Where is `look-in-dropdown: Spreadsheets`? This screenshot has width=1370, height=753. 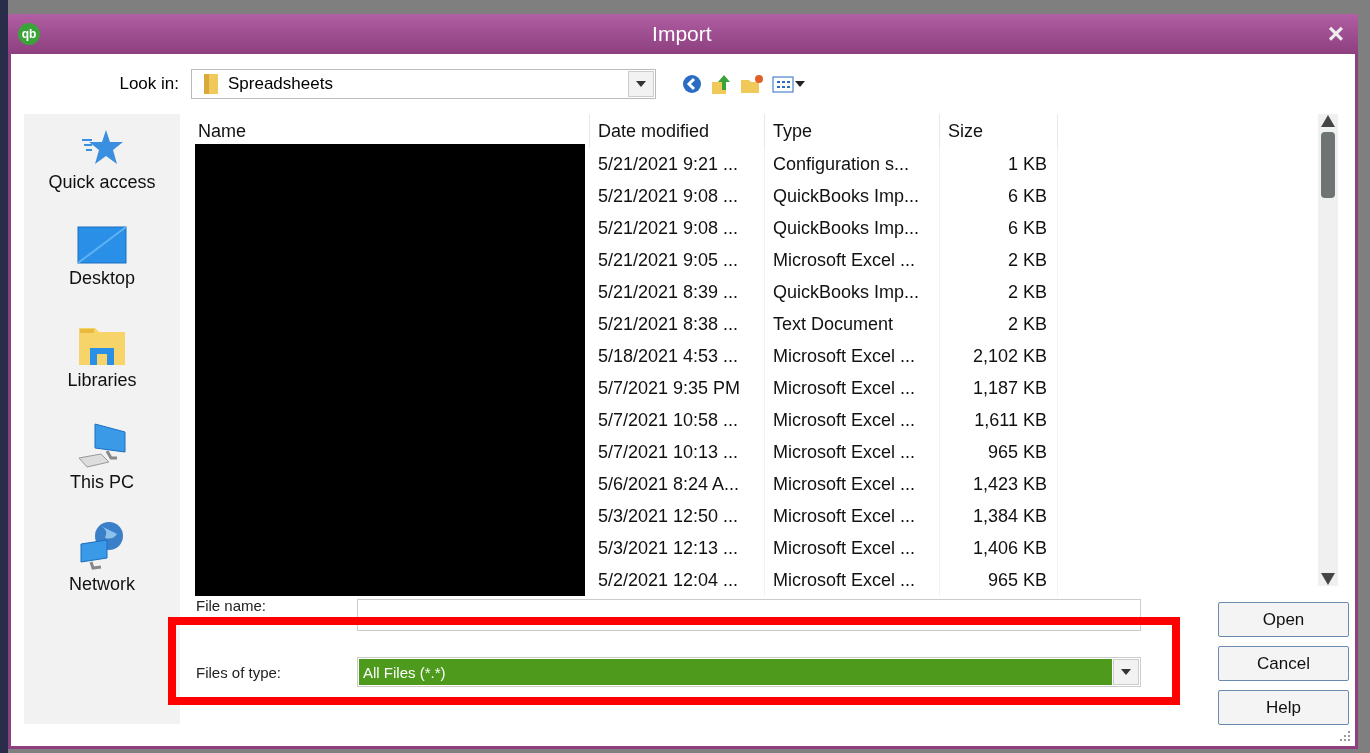 look-in-dropdown: Spreadsheets is located at coordinates (423, 84).